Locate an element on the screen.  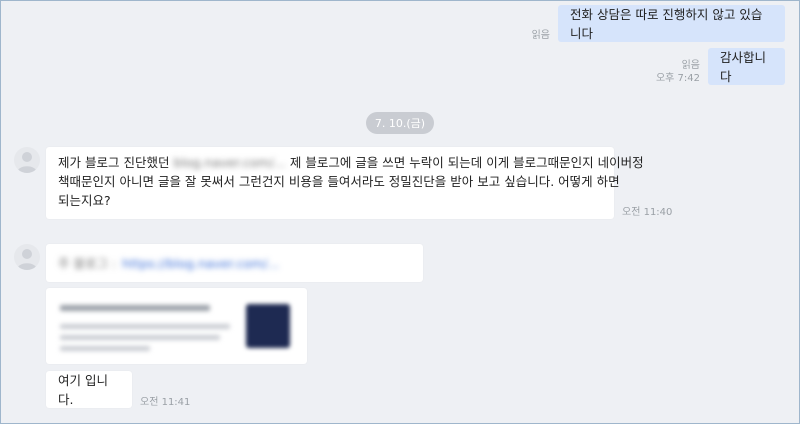
message-time: 오후 7:42 is located at coordinates (677, 78).